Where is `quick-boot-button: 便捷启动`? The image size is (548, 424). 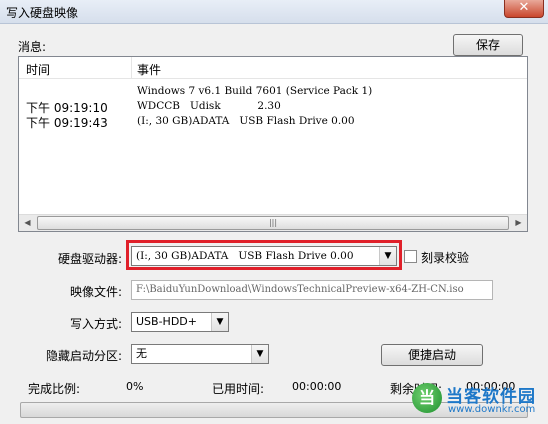 quick-boot-button: 便捷启动 is located at coordinates (432, 355).